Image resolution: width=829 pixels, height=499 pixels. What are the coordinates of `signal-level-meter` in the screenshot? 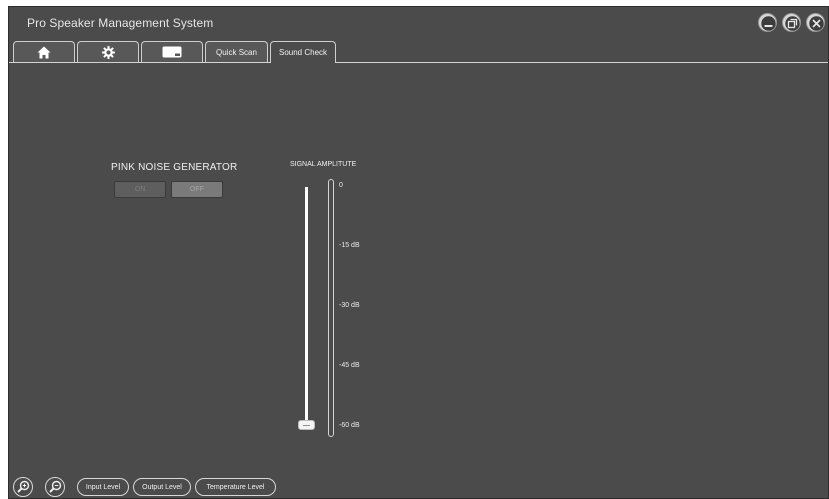 It's located at (331, 308).